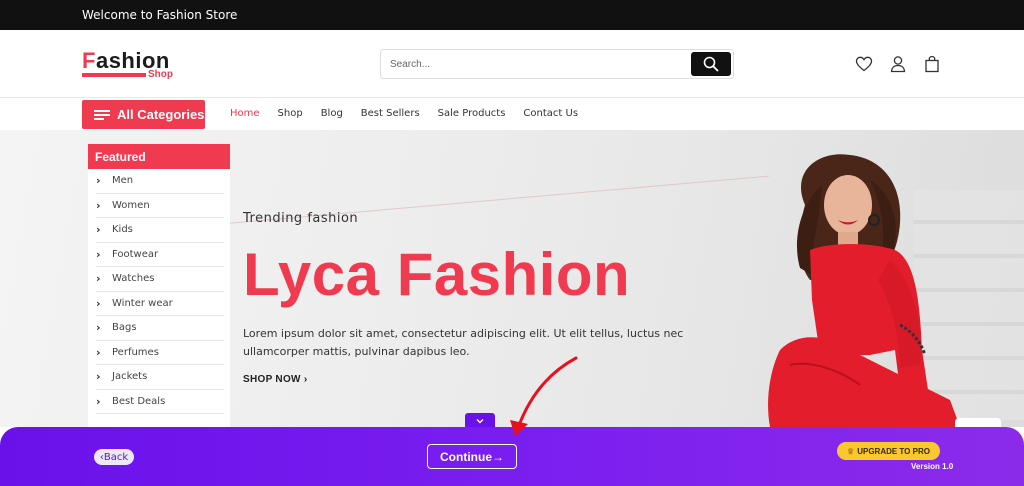  What do you see at coordinates (301, 218) in the screenshot?
I see `hero-kicker: Trending fashion` at bounding box center [301, 218].